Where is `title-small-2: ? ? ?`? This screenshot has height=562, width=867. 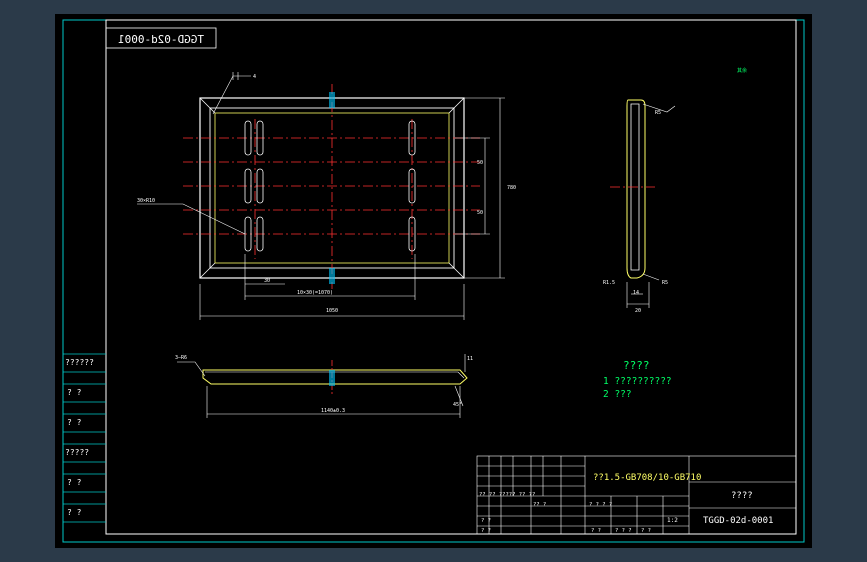
title-small-2: ? ? ? is located at coordinates (623, 531).